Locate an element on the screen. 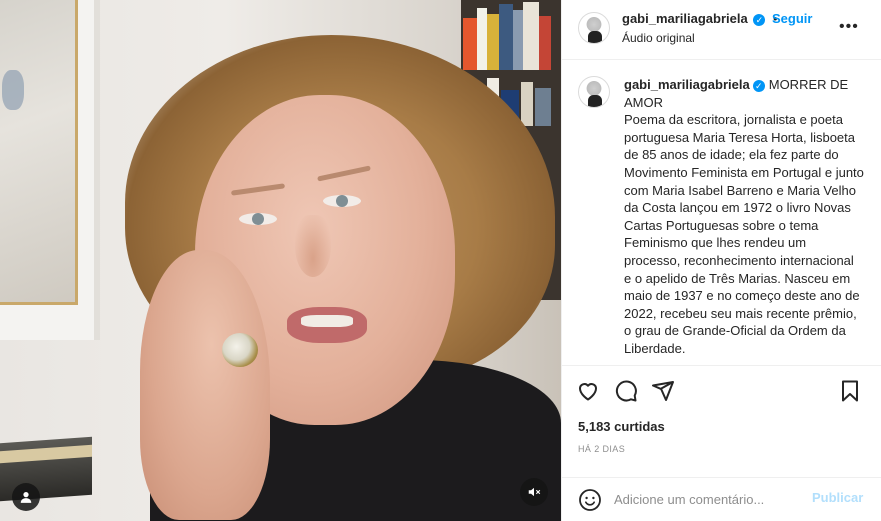 The image size is (881, 521). comment-button is located at coordinates (627, 392).